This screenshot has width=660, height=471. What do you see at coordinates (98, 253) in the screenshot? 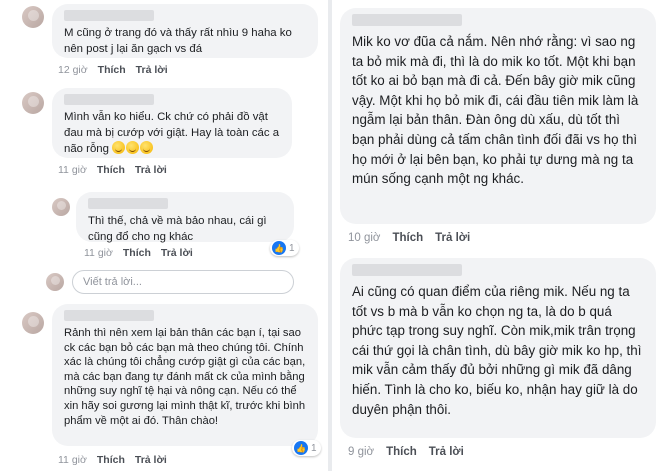
I see `reply-time: 11 giờ` at bounding box center [98, 253].